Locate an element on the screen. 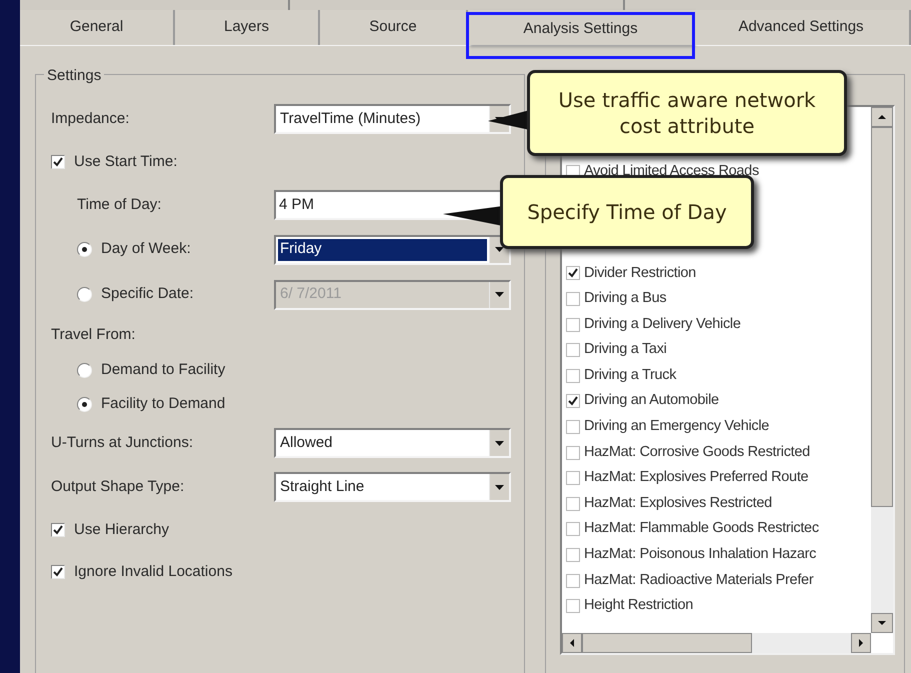  list-item-label: Driving a Bus is located at coordinates (625, 298).